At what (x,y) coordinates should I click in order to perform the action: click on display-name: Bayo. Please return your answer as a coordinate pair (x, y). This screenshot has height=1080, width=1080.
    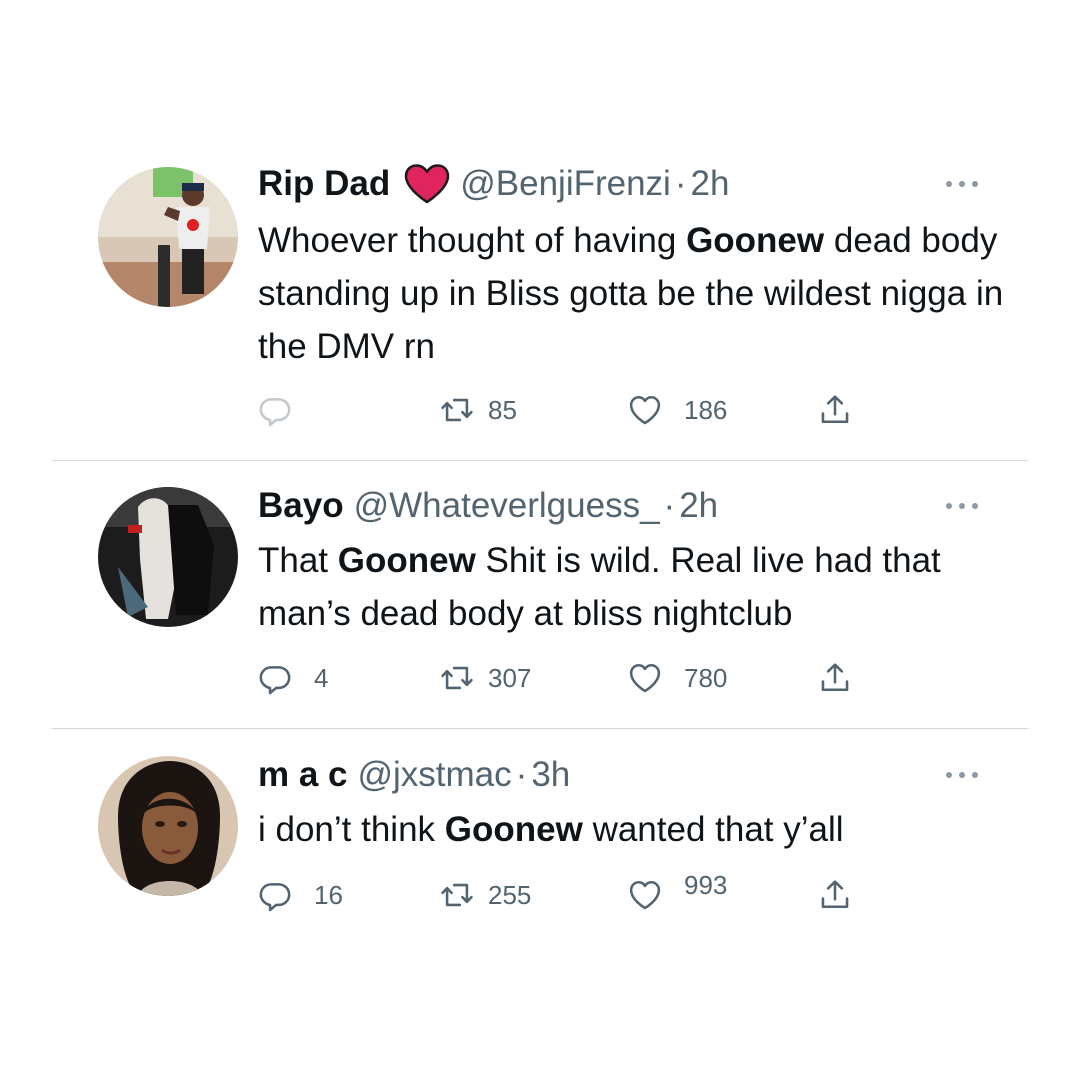
    Looking at the image, I should click on (301, 506).